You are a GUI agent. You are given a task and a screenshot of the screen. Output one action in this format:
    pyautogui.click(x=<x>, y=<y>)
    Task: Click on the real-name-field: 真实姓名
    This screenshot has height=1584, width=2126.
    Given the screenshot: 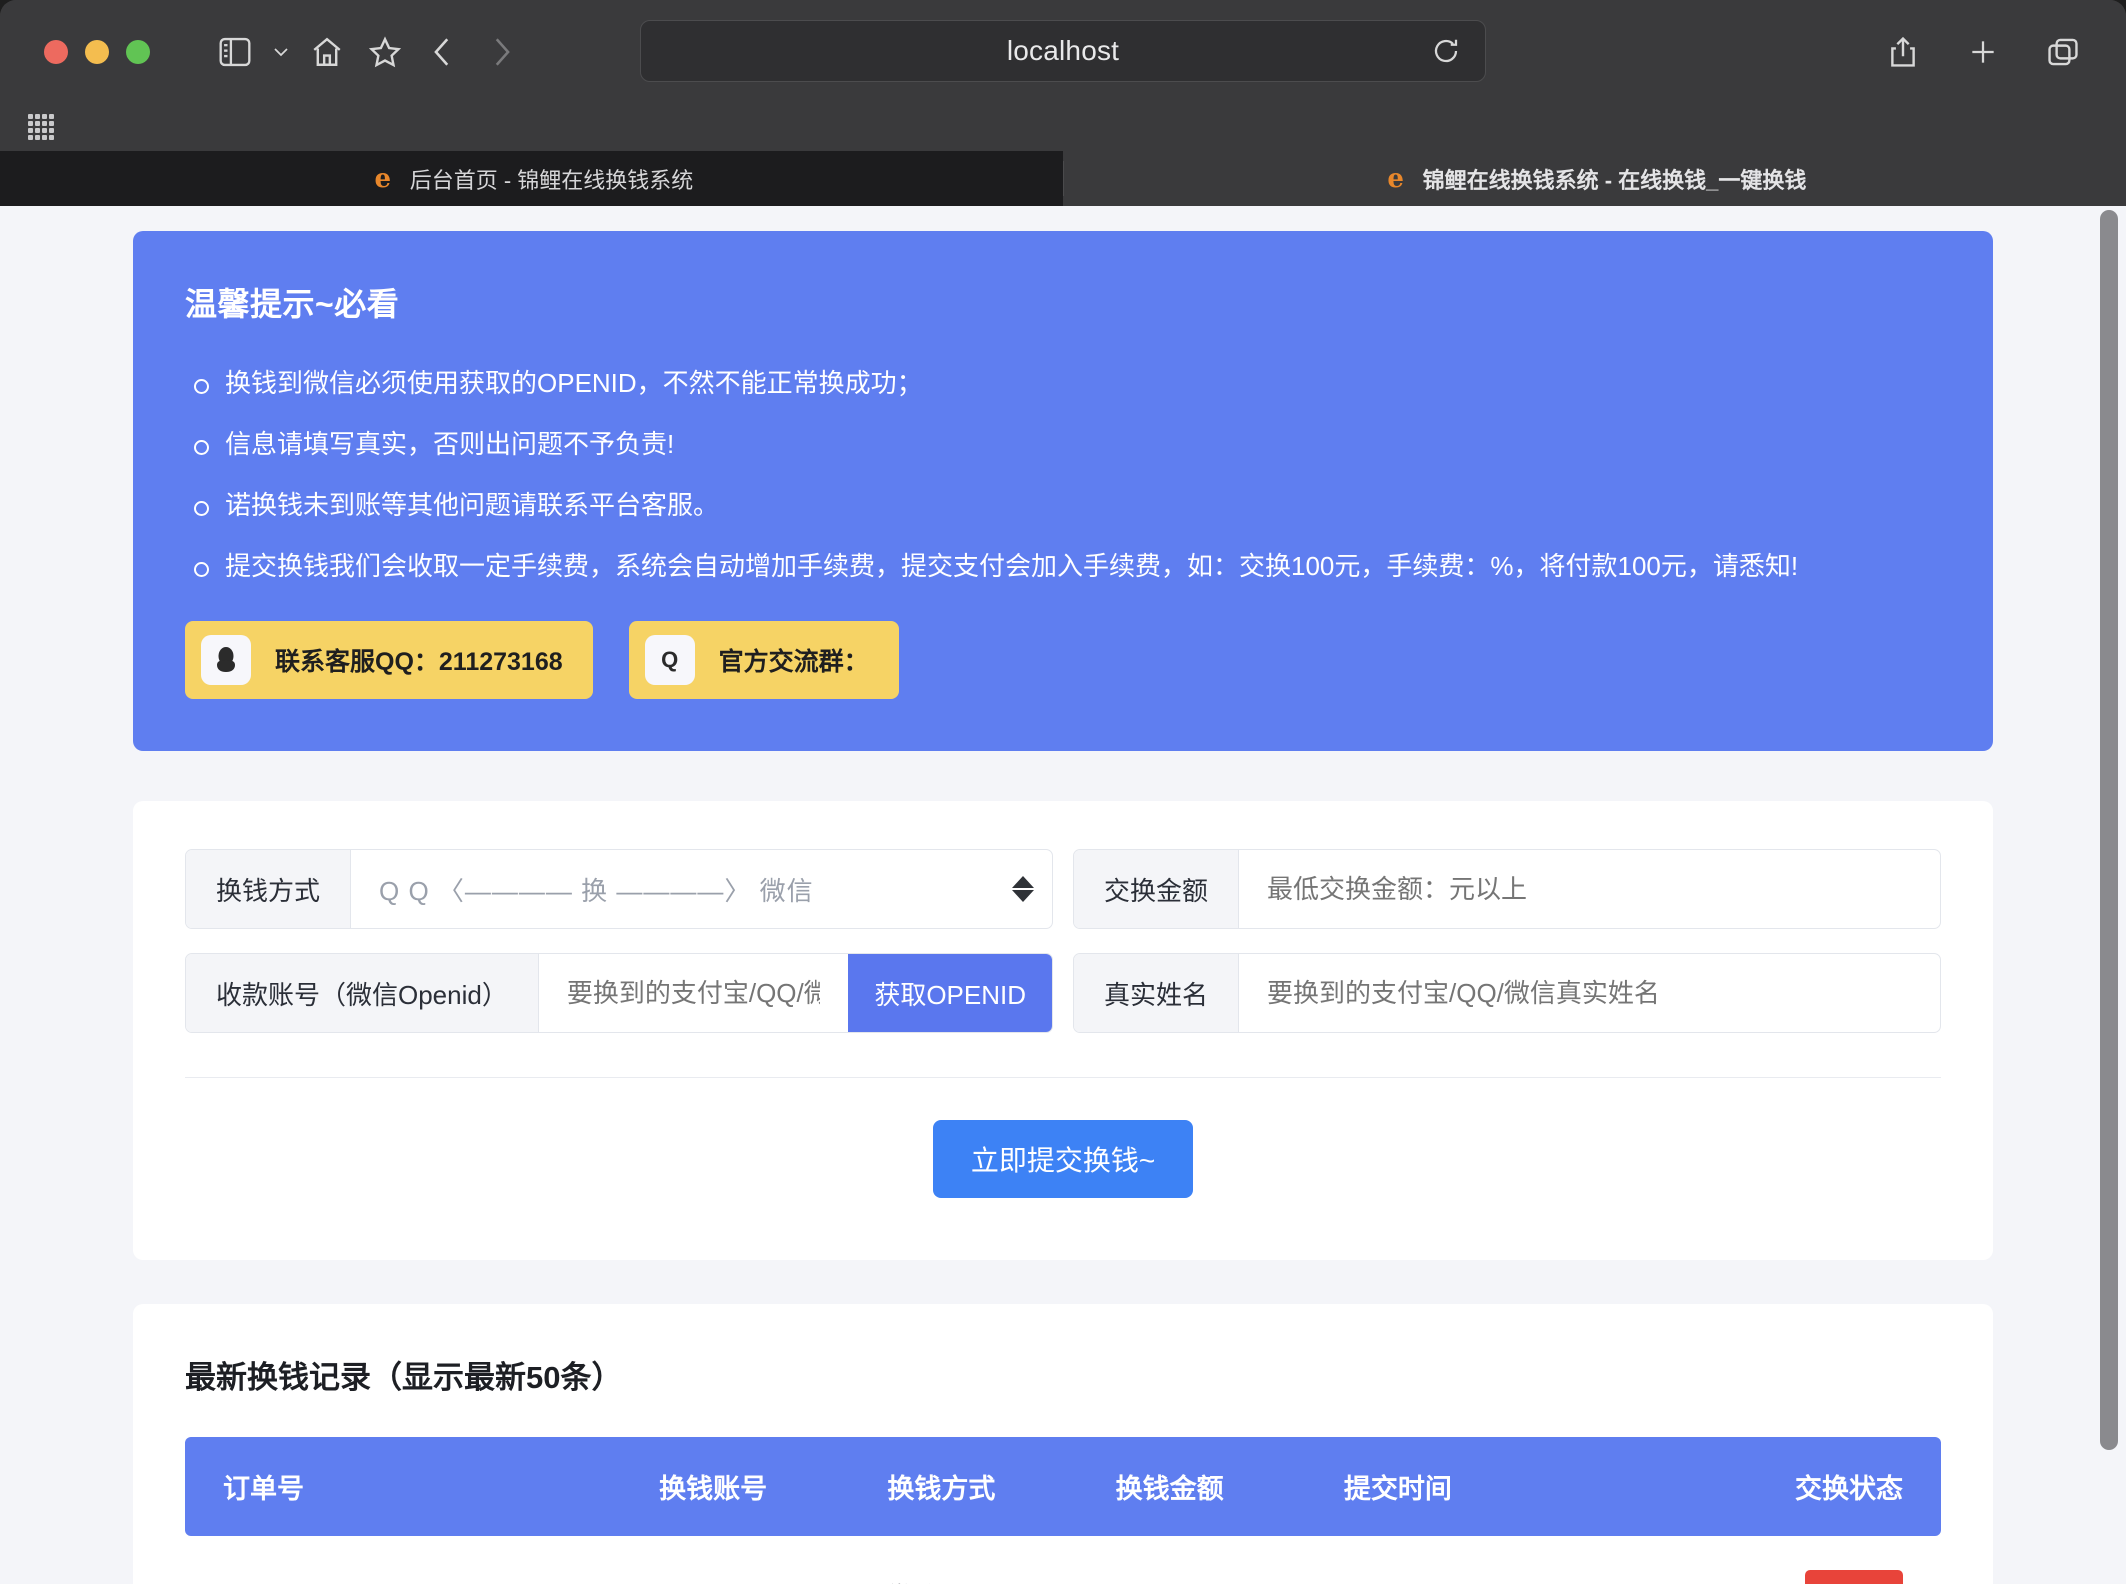 What is the action you would take?
    pyautogui.click(x=1507, y=993)
    